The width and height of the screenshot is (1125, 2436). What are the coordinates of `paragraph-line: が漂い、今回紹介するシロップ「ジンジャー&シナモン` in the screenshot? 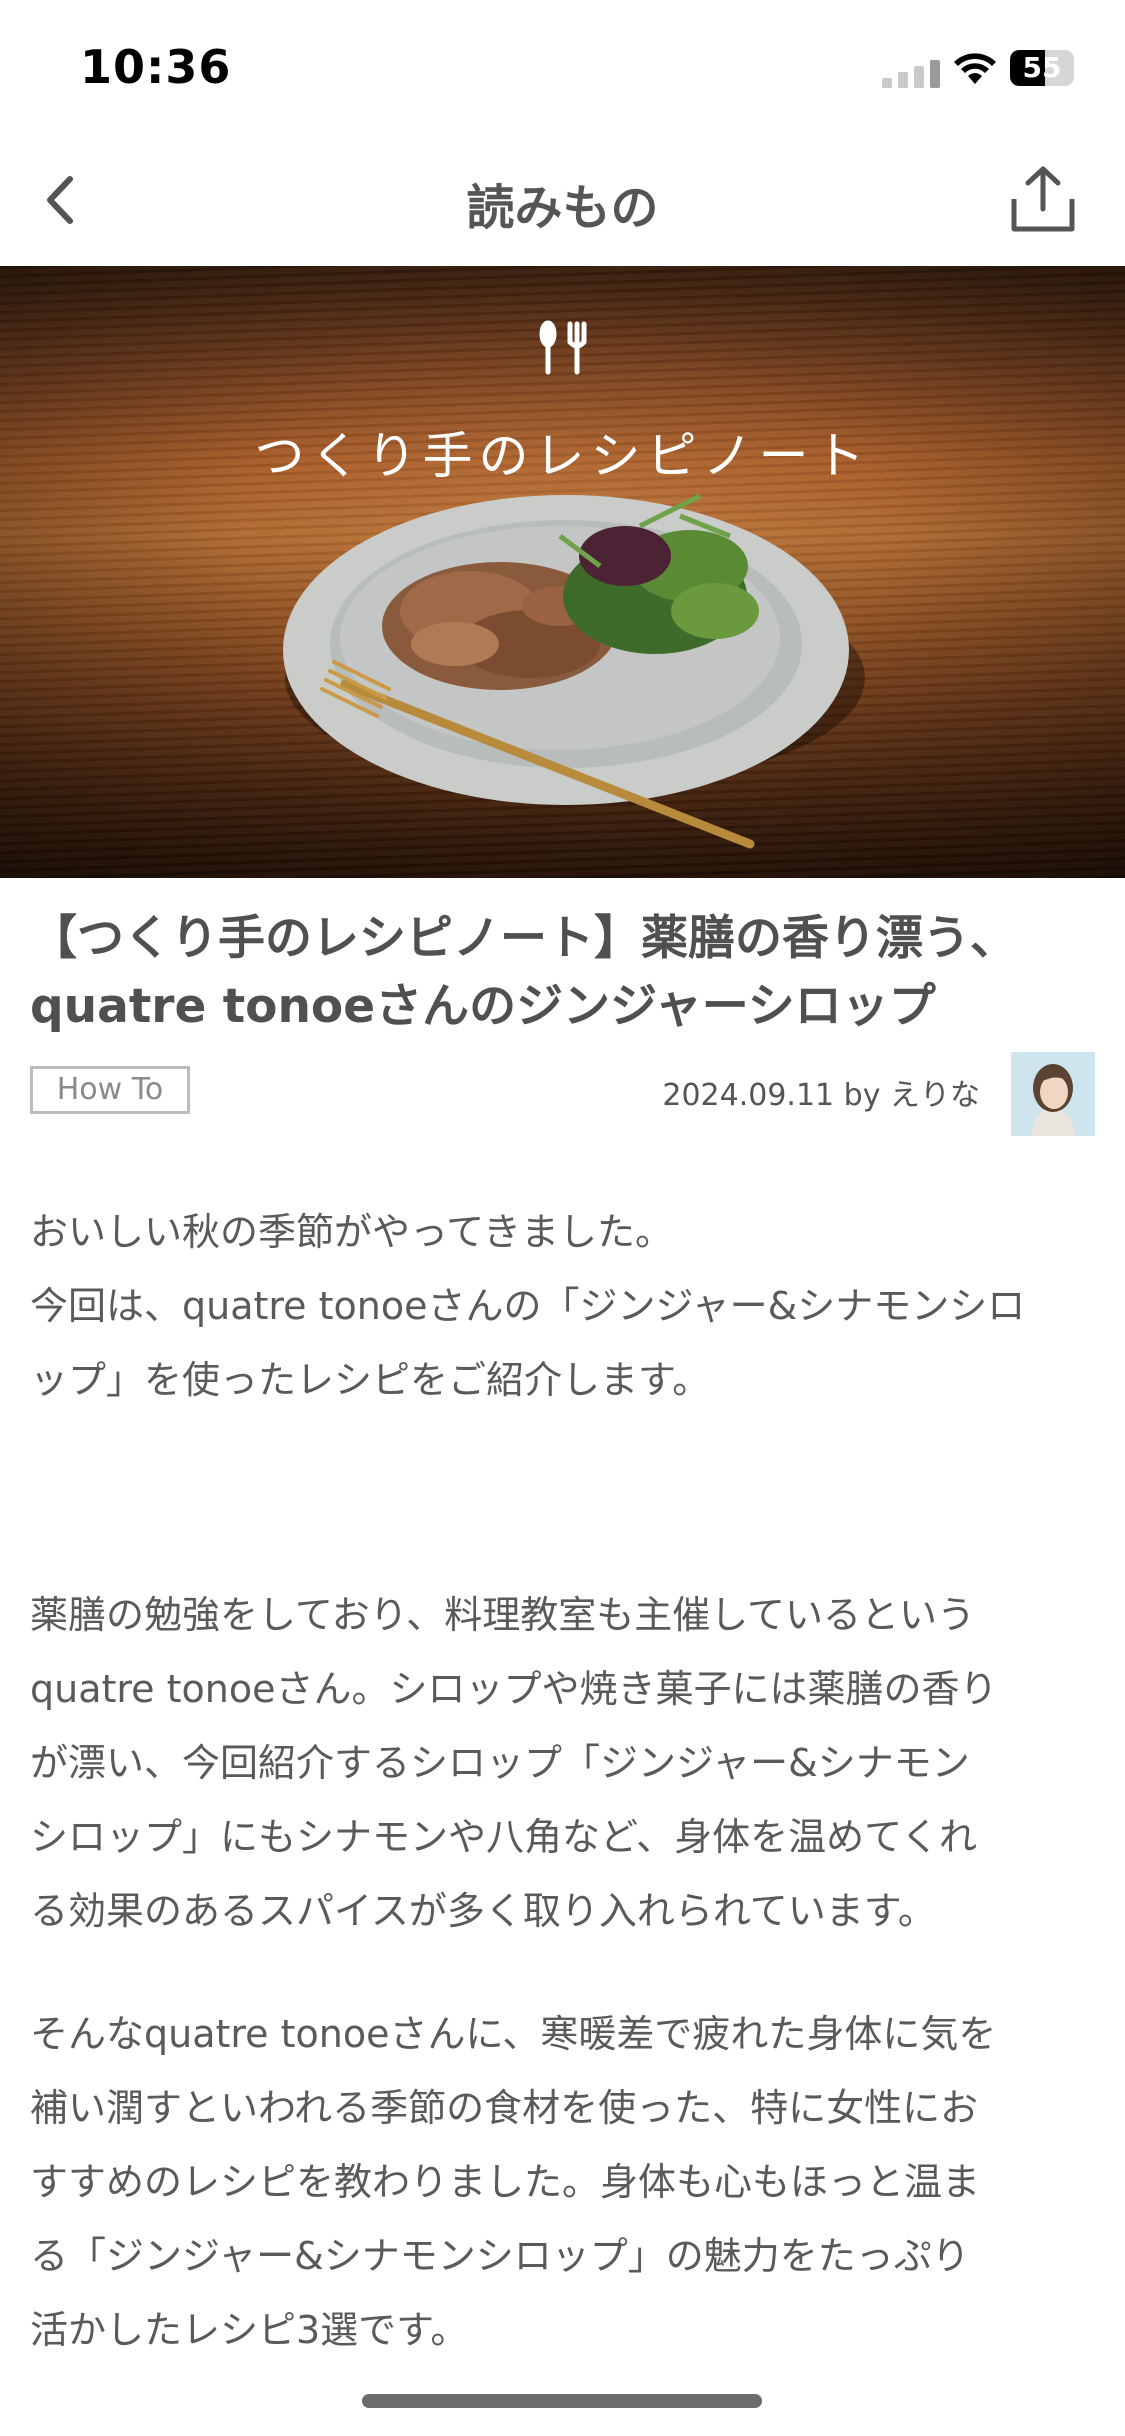 It's located at (500, 1763).